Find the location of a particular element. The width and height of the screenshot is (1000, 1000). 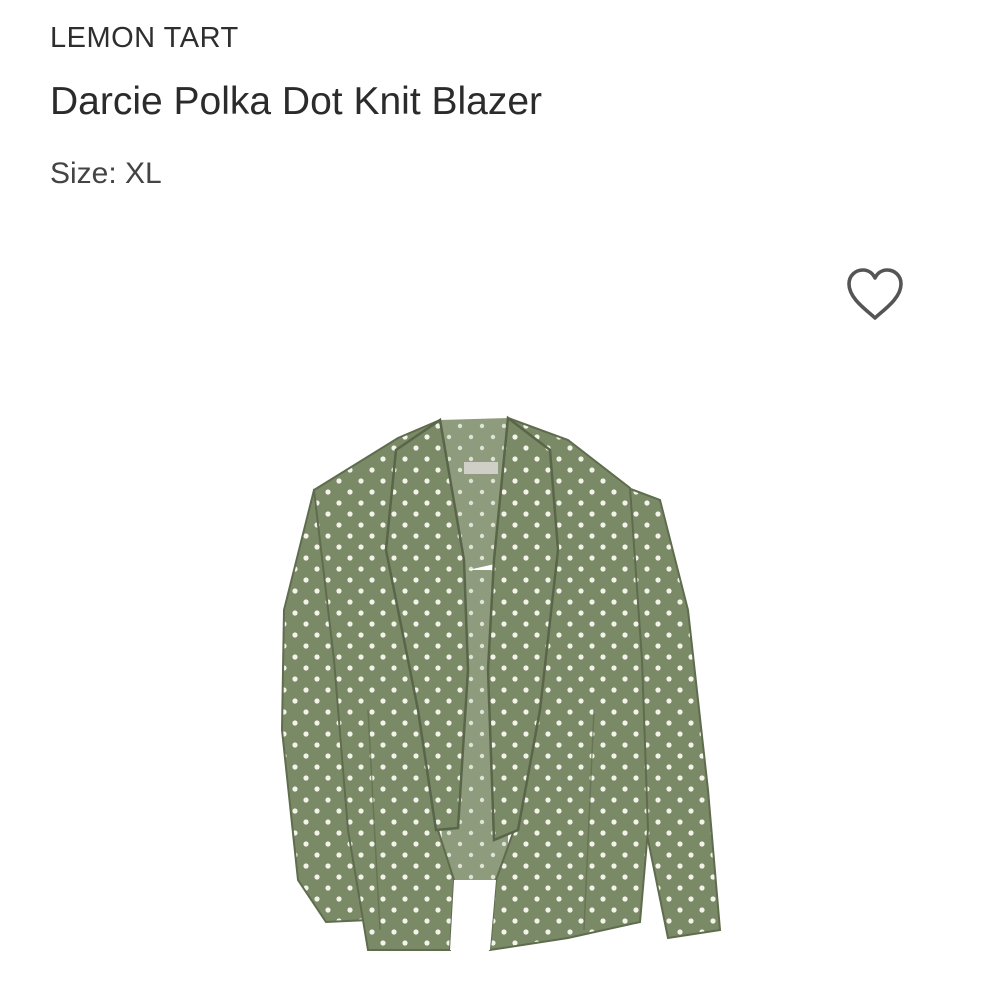

size-label: Size: XL is located at coordinates (106, 173).